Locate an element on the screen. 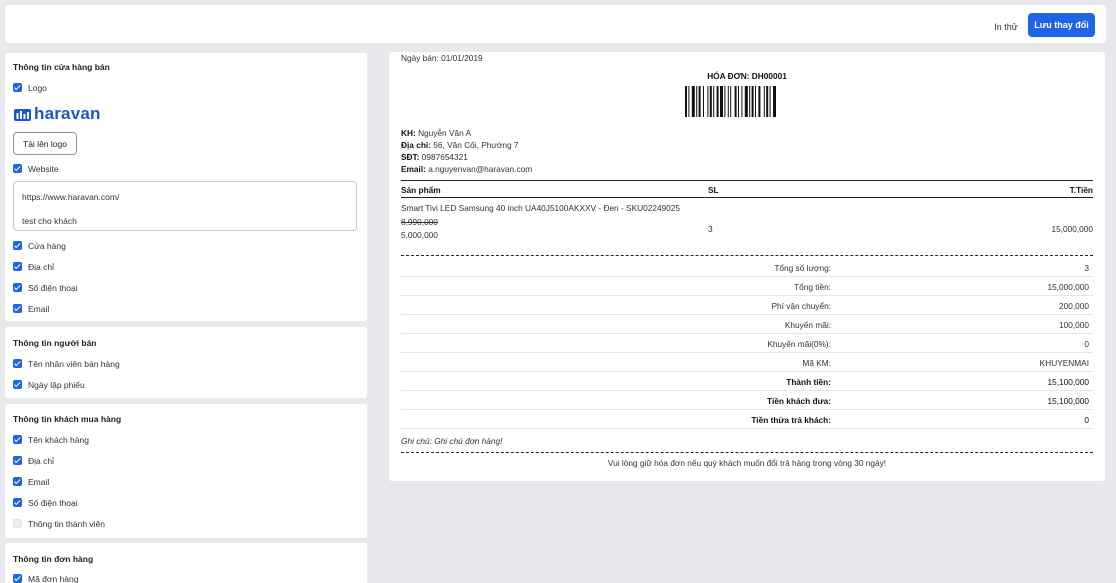 Image resolution: width=1116 pixels, height=583 pixels. customer-email-value: a.nguyenvan@haravan.com is located at coordinates (480, 169).